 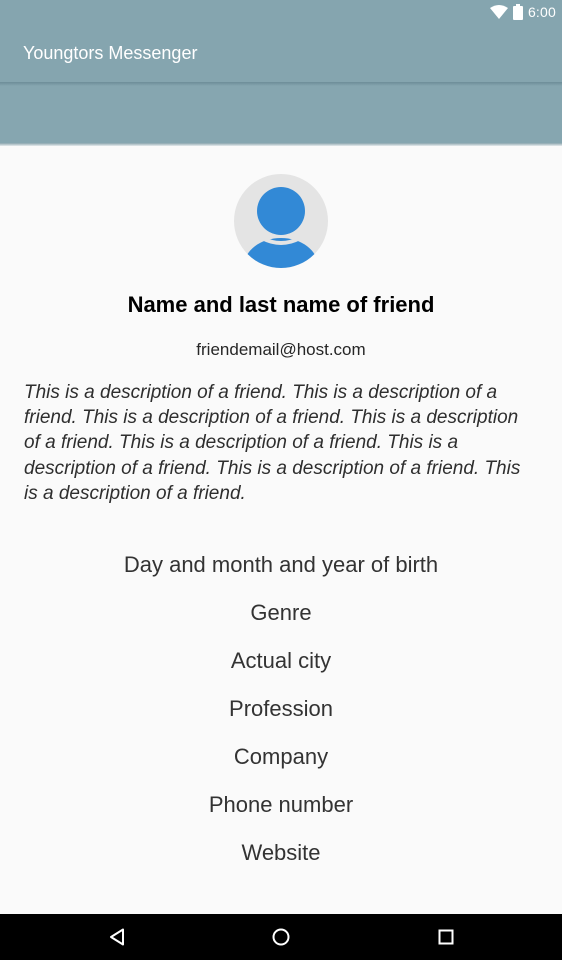 I want to click on home-icon, so click(x=281, y=937).